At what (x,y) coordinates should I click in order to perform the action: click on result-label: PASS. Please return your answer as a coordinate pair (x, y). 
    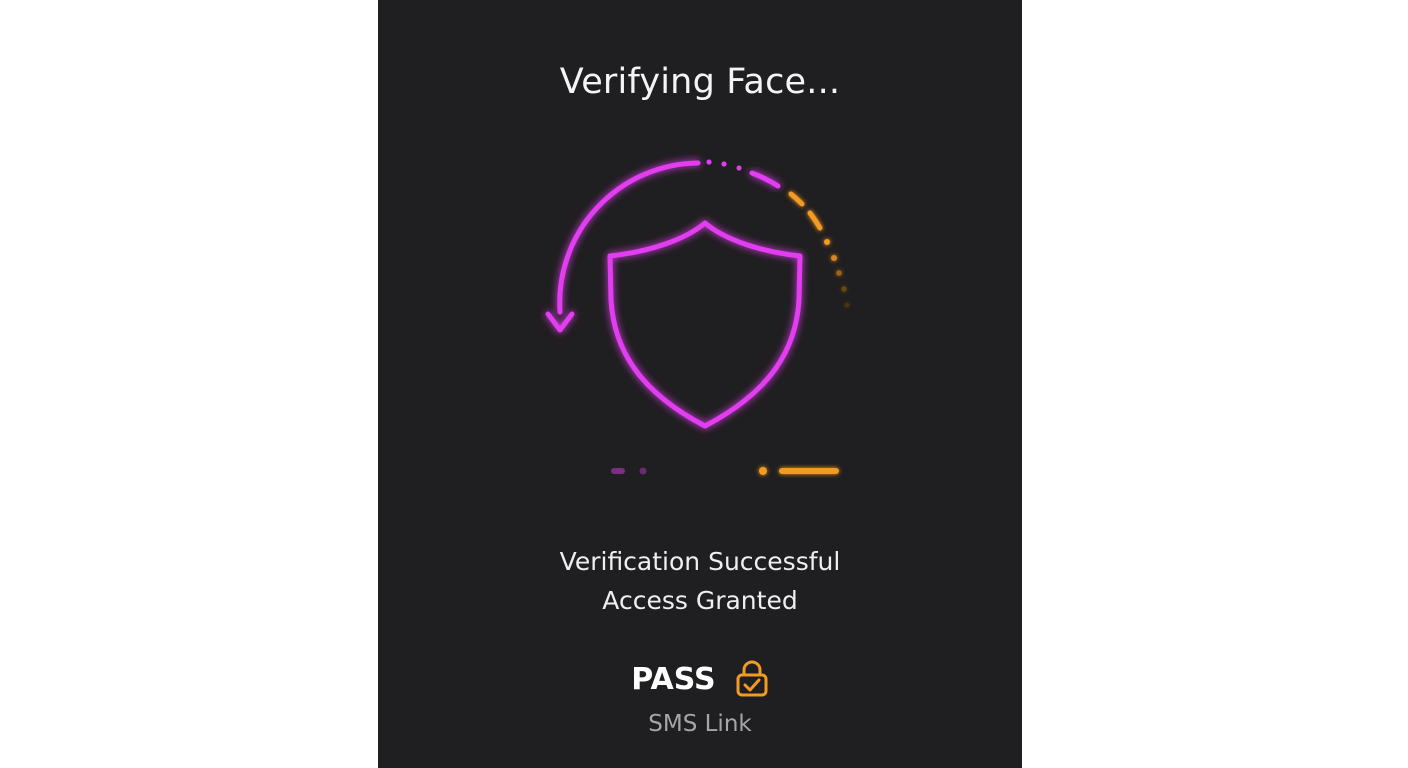
    Looking at the image, I should click on (673, 679).